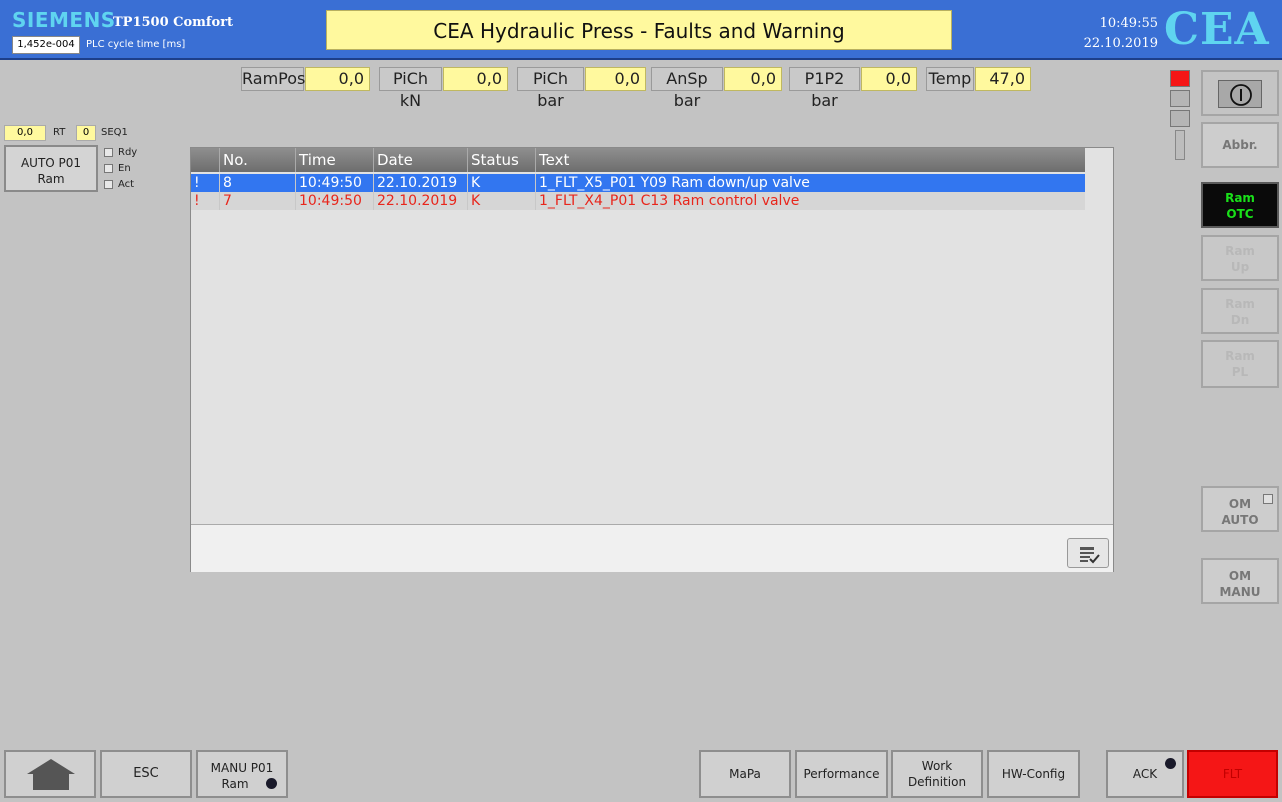 This screenshot has height=802, width=1282. I want to click on sensor-value-rampos: 0,0, so click(337, 79).